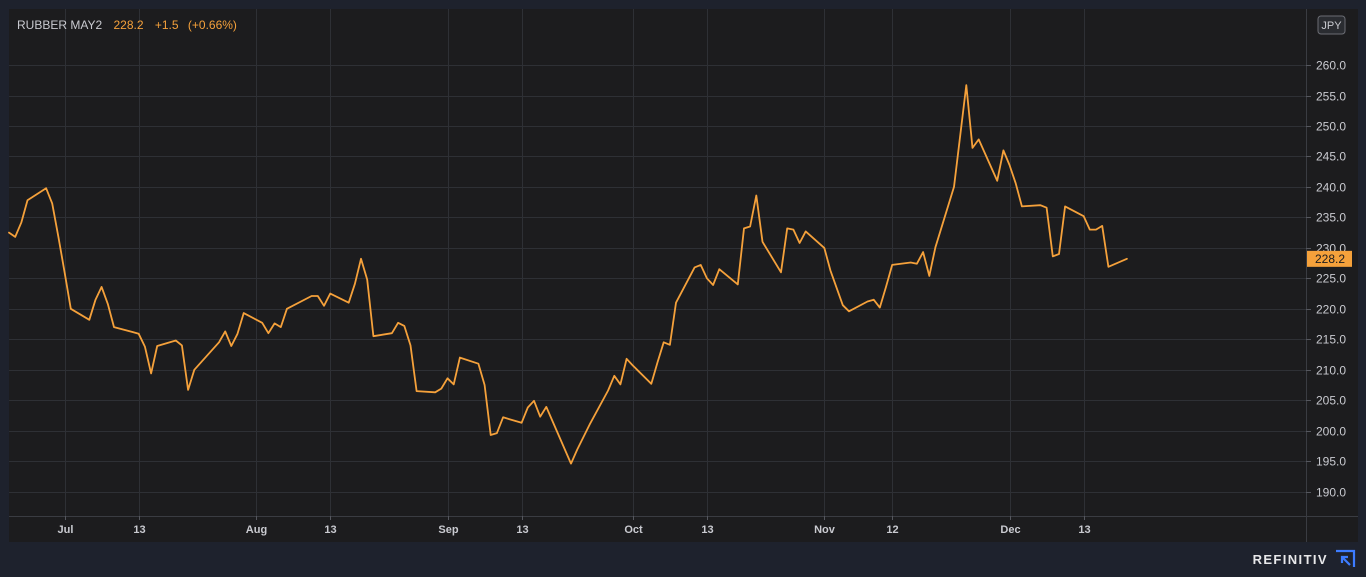 The height and width of the screenshot is (577, 1366). Describe the element at coordinates (892, 530) in the screenshot. I see `x-tick-label: 12` at that location.